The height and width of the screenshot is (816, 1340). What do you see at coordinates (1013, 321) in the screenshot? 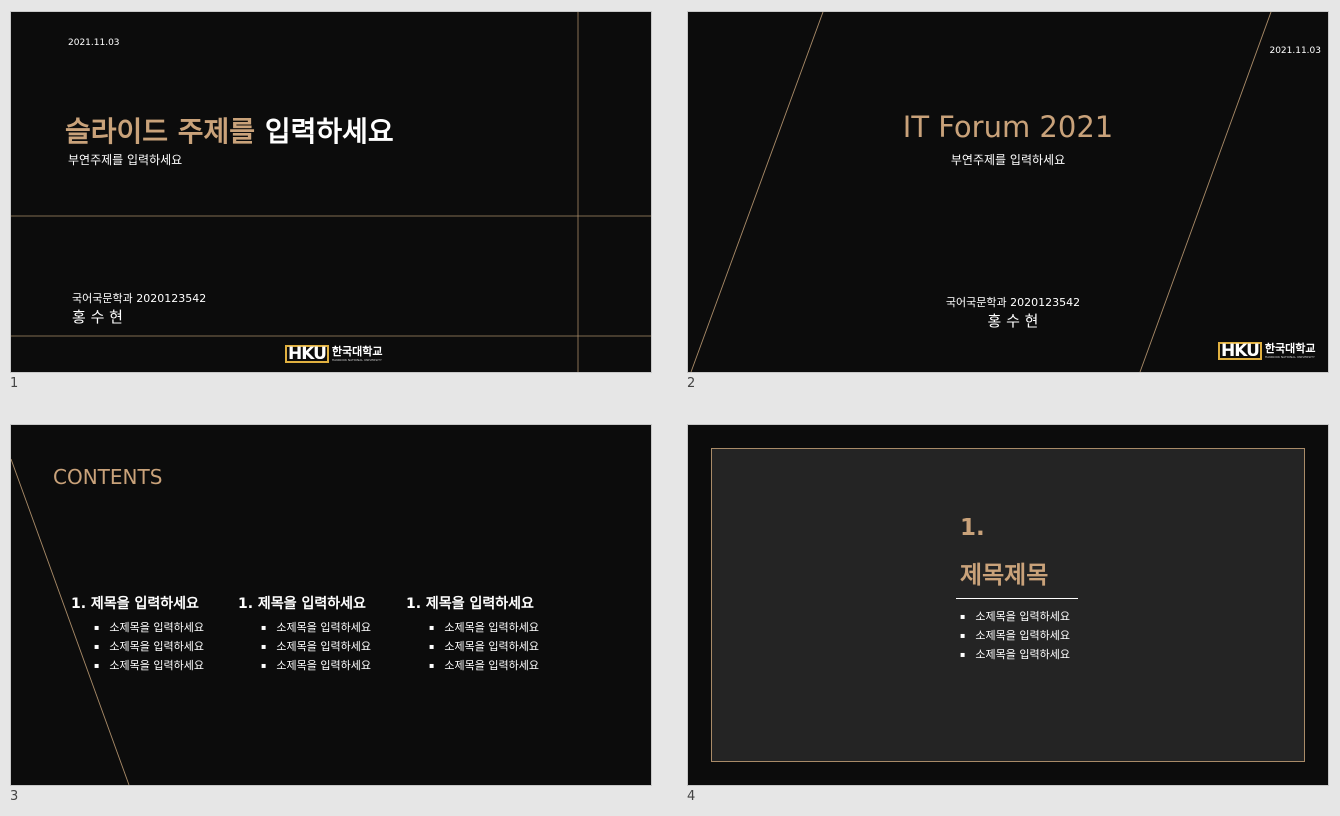
I see `slide-2-name: 홍 수 현` at bounding box center [1013, 321].